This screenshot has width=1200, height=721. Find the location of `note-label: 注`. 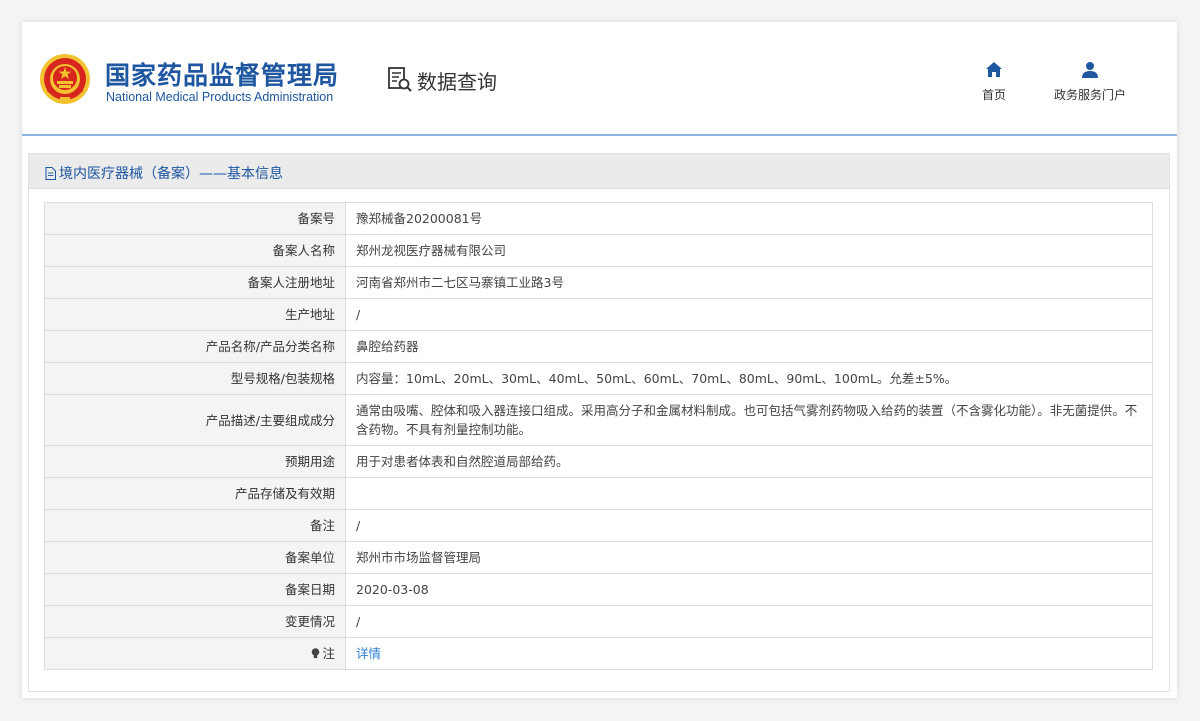

note-label: 注 is located at coordinates (328, 653).